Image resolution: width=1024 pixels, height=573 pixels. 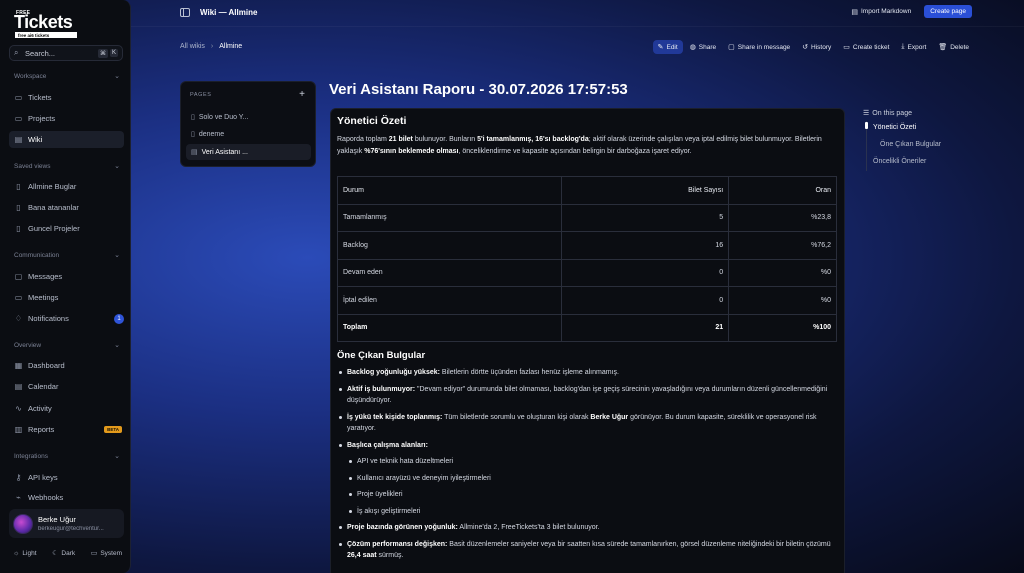 I want to click on section-workspace: Workspace ⌄, so click(x=67, y=76).